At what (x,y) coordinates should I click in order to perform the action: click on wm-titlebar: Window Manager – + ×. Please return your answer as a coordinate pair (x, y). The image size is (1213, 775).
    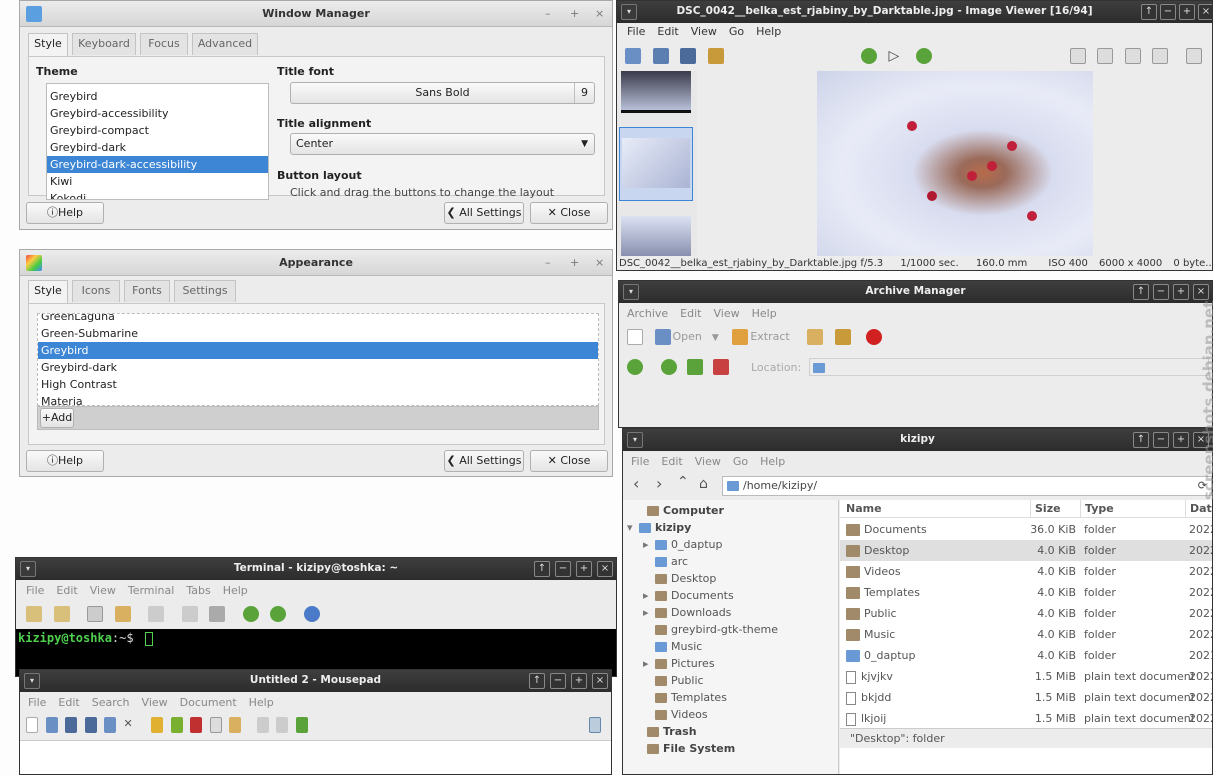
    Looking at the image, I should click on (316, 14).